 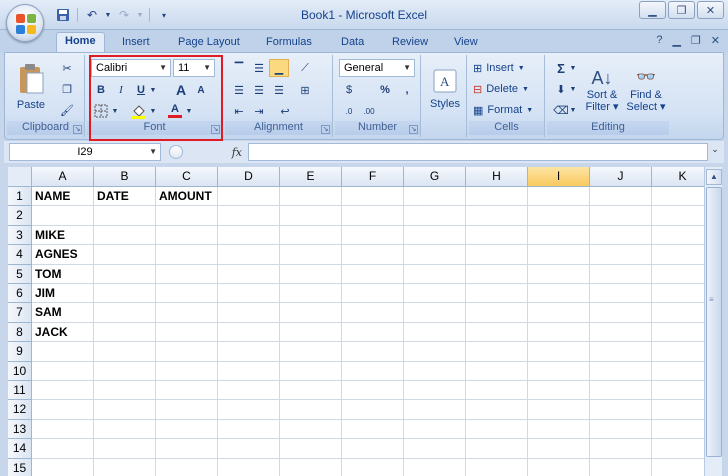 I want to click on column-header-f: F, so click(x=373, y=177).